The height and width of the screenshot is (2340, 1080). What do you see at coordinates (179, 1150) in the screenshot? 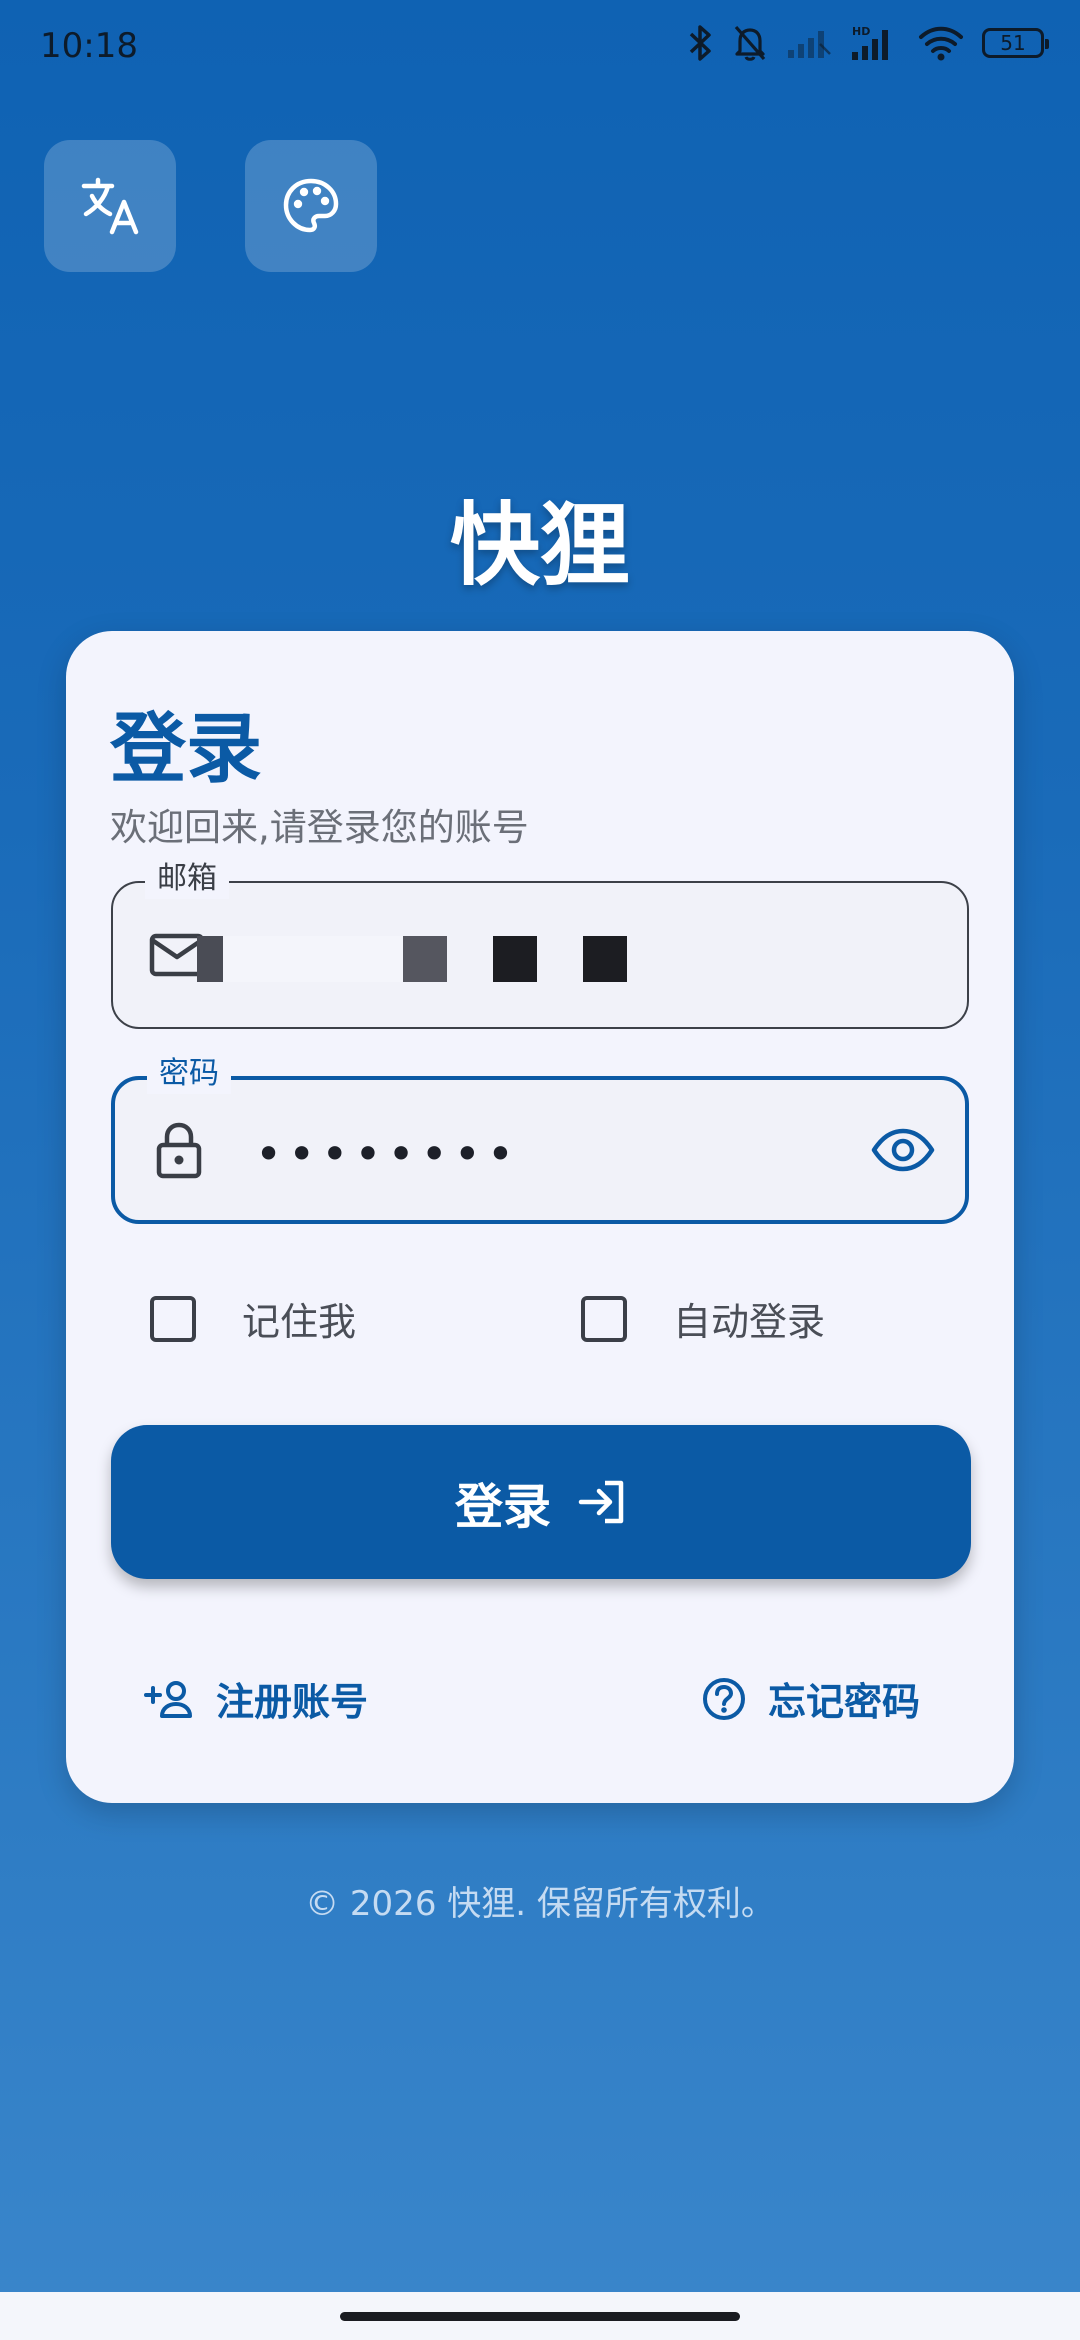
I see `lock-icon` at bounding box center [179, 1150].